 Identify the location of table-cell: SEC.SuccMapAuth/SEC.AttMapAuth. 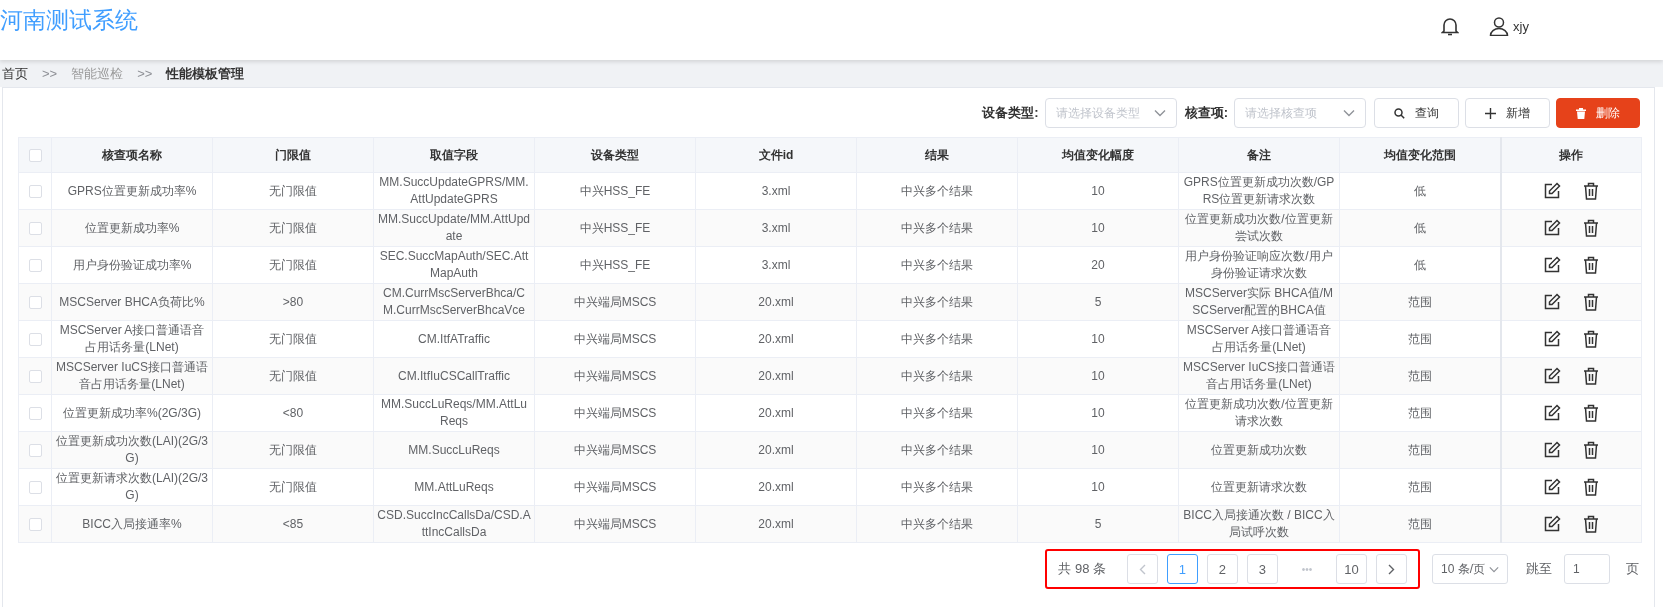
(454, 265).